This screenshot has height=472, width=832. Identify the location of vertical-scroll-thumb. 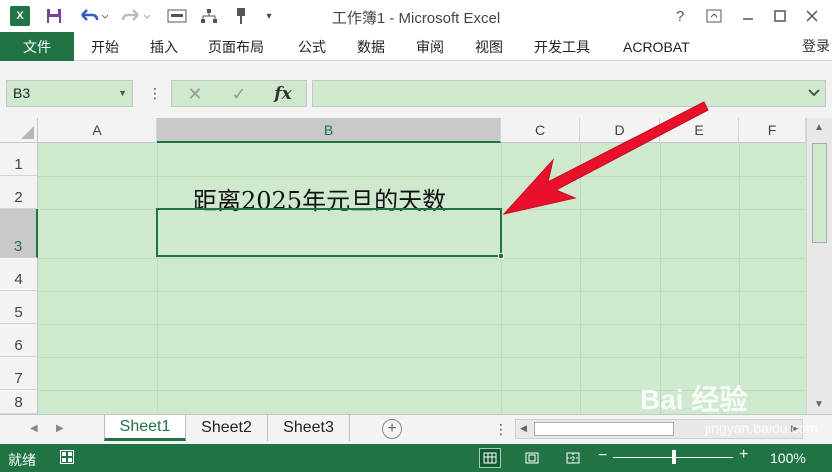
(819, 193).